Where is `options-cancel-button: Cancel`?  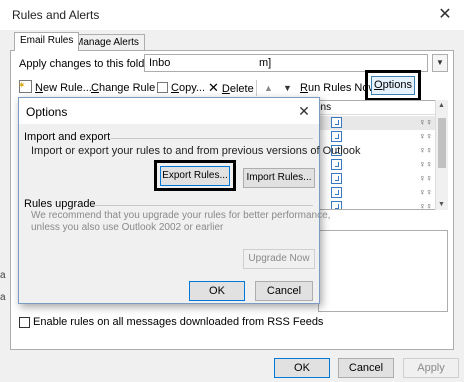
options-cancel-button: Cancel is located at coordinates (284, 291).